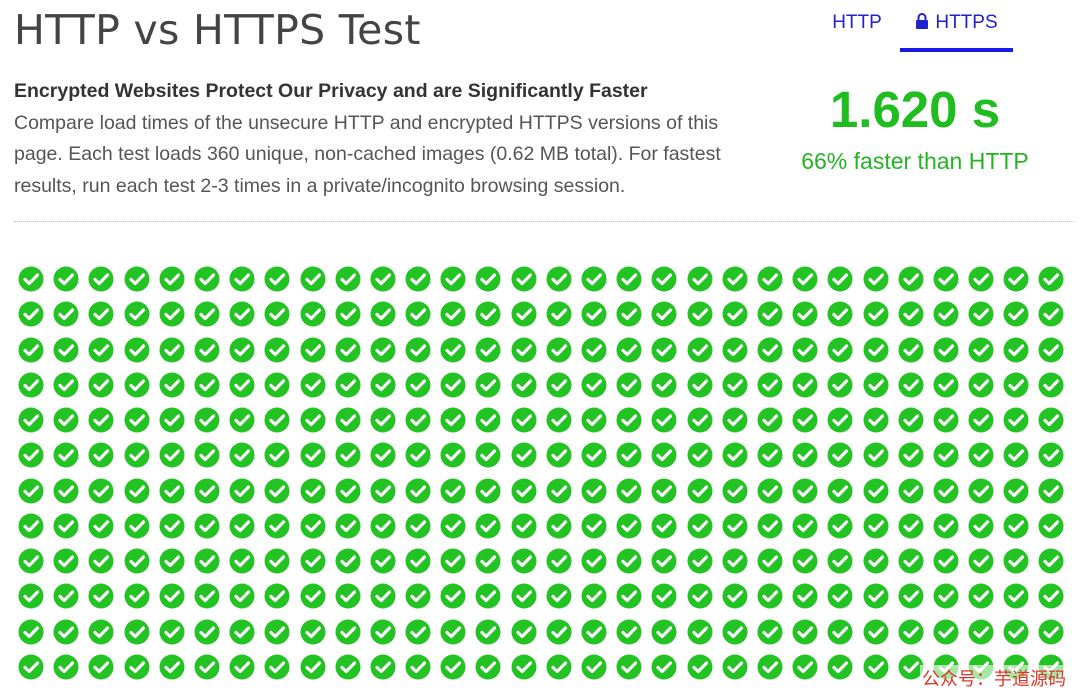 Image resolution: width=1080 pixels, height=699 pixels. I want to click on tab-http: HTTP, so click(857, 32).